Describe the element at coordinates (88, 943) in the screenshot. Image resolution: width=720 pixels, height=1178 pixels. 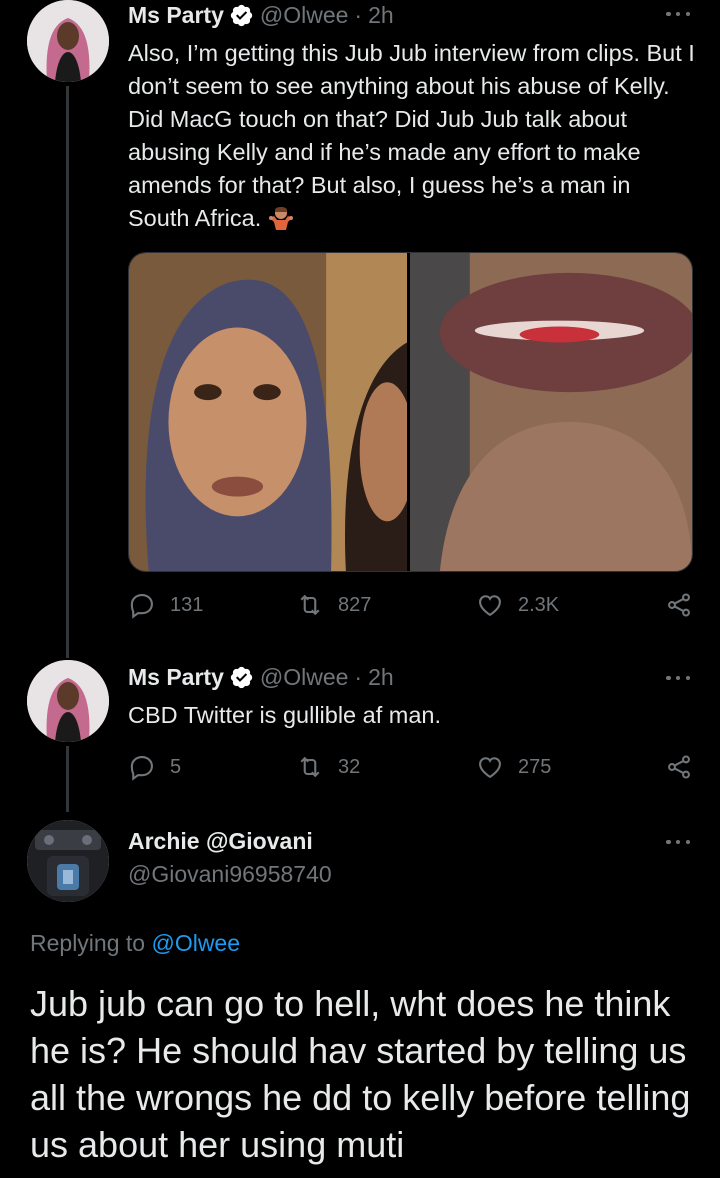
I see `replying-label: Replying to` at that location.